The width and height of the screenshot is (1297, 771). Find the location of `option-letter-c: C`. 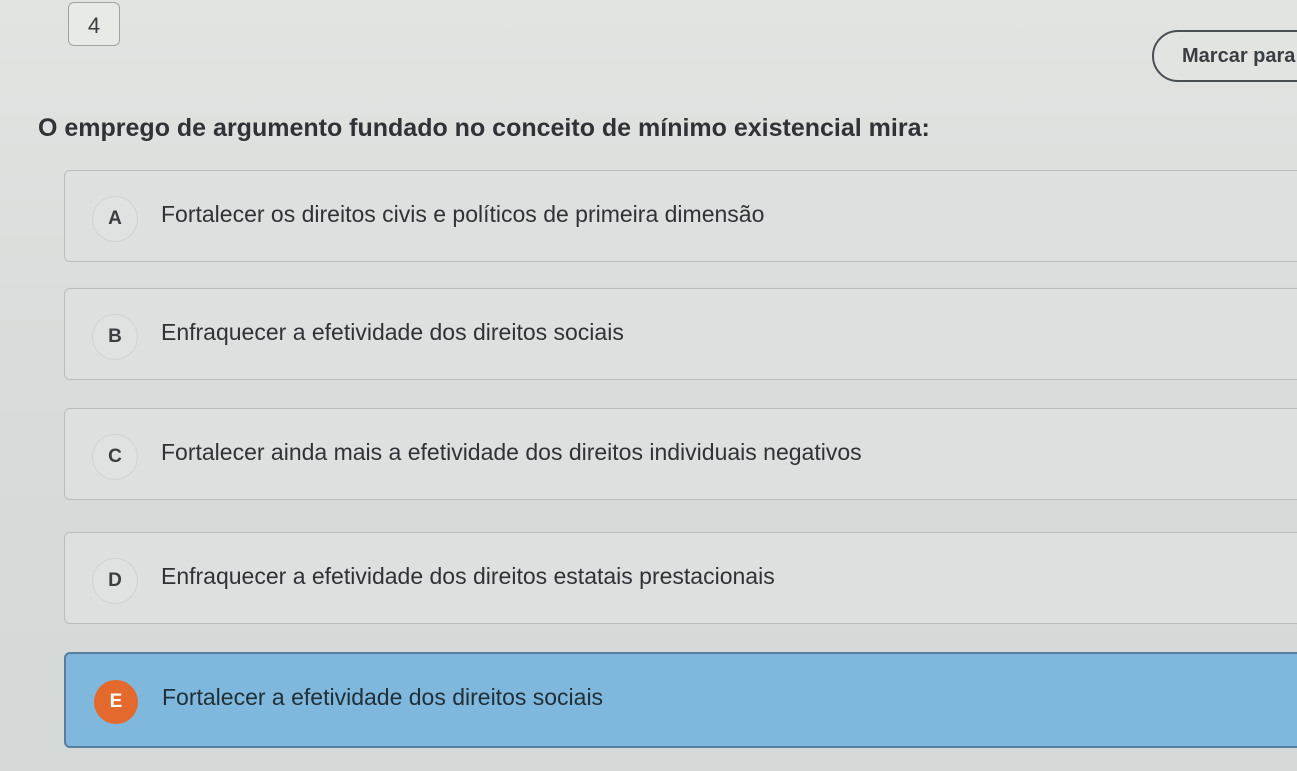

option-letter-c: C is located at coordinates (115, 457).